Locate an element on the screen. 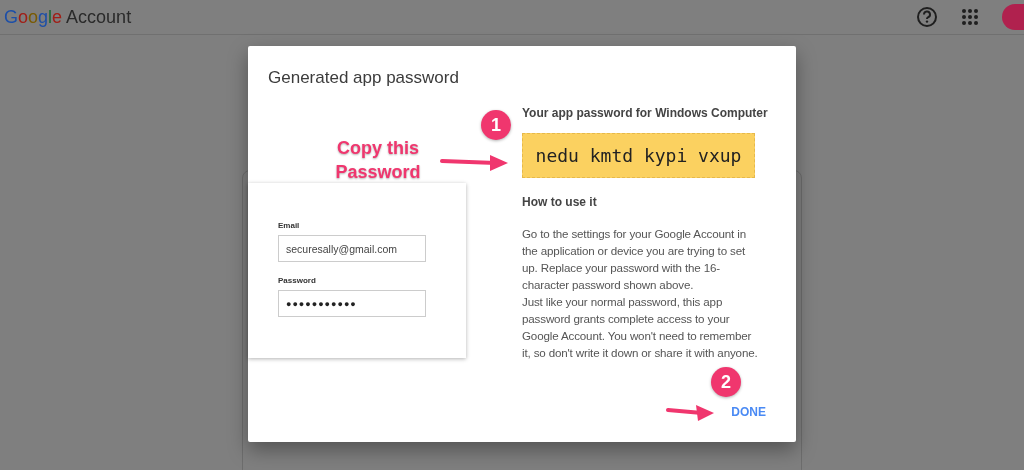 This screenshot has width=1024, height=470. input-field: securesally@gmail.com is located at coordinates (352, 248).